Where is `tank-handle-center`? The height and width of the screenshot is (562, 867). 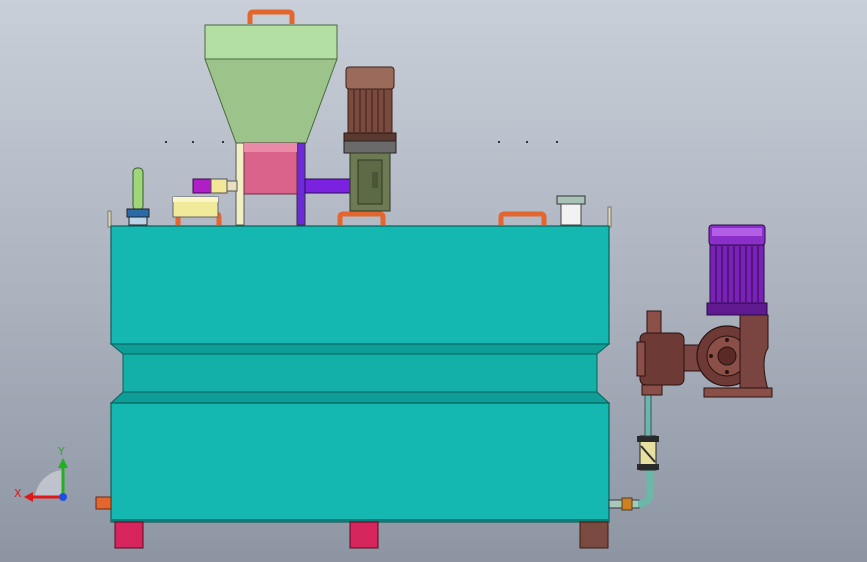 tank-handle-center is located at coordinates (361, 218).